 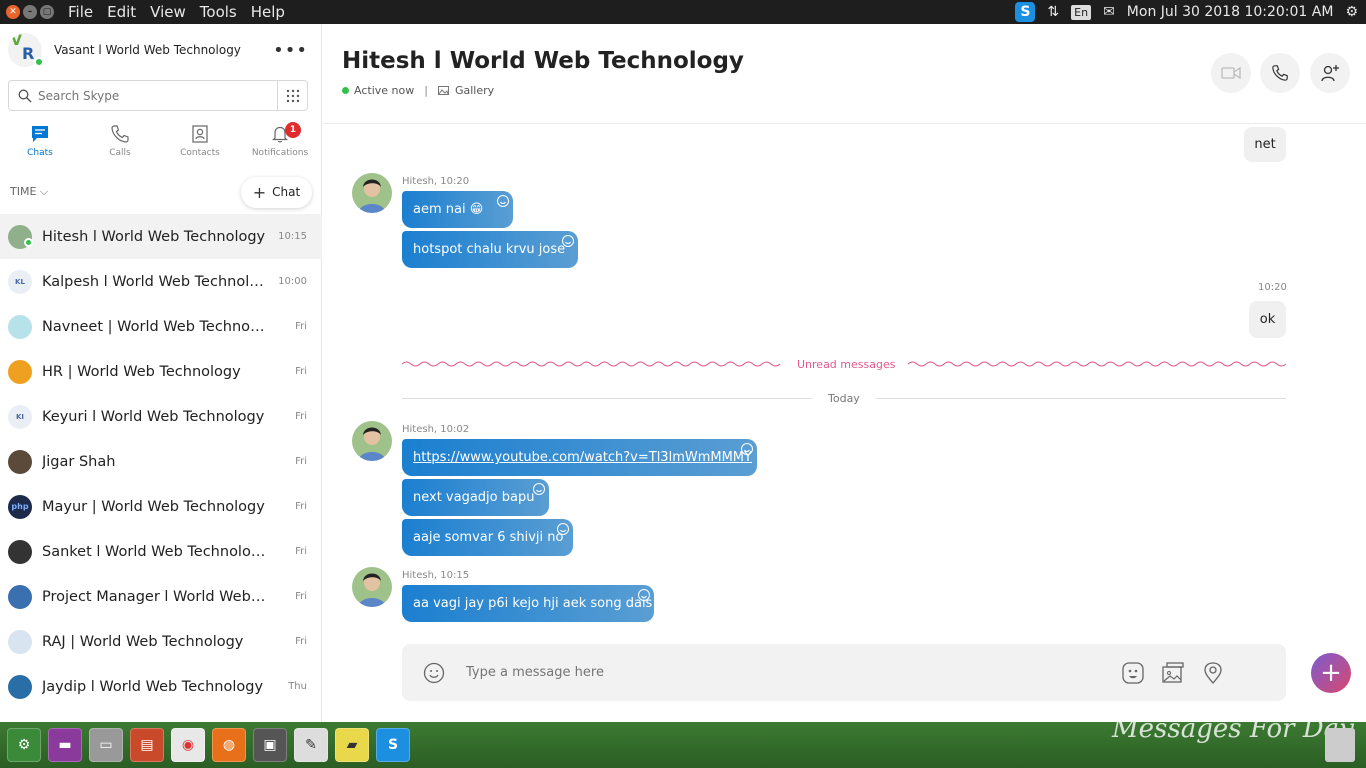 I want to click on text-editor-icon: ✎, so click(x=311, y=745).